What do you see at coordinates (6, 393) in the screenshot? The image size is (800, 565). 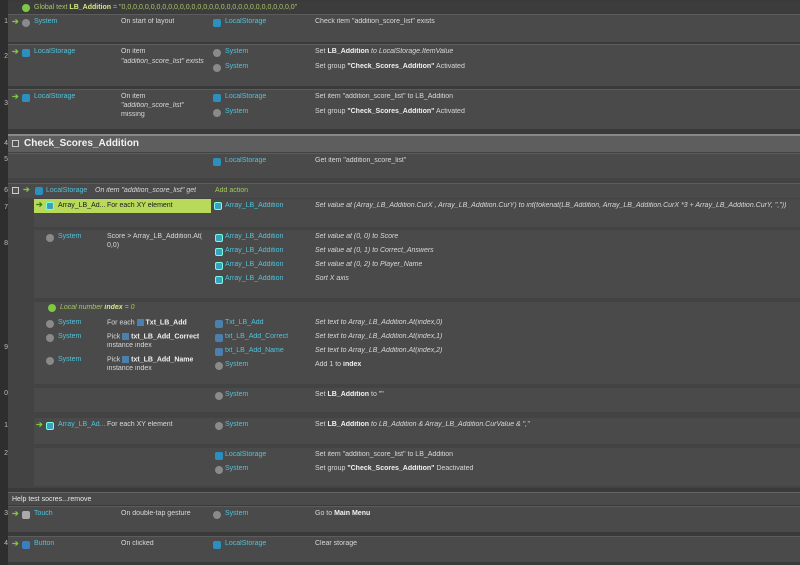 I see `line-number: 0` at bounding box center [6, 393].